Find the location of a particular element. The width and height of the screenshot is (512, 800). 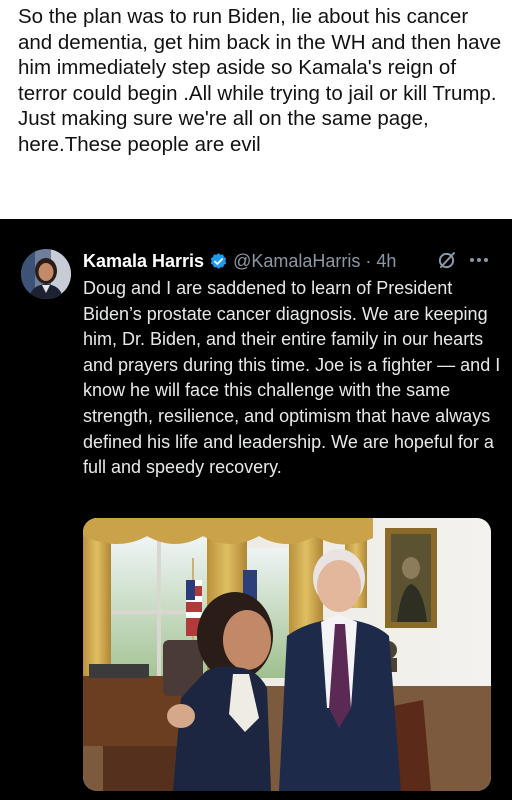

tweet-header: Kamala Harris @KamalaHarris · 4h is located at coordinates (239, 261).